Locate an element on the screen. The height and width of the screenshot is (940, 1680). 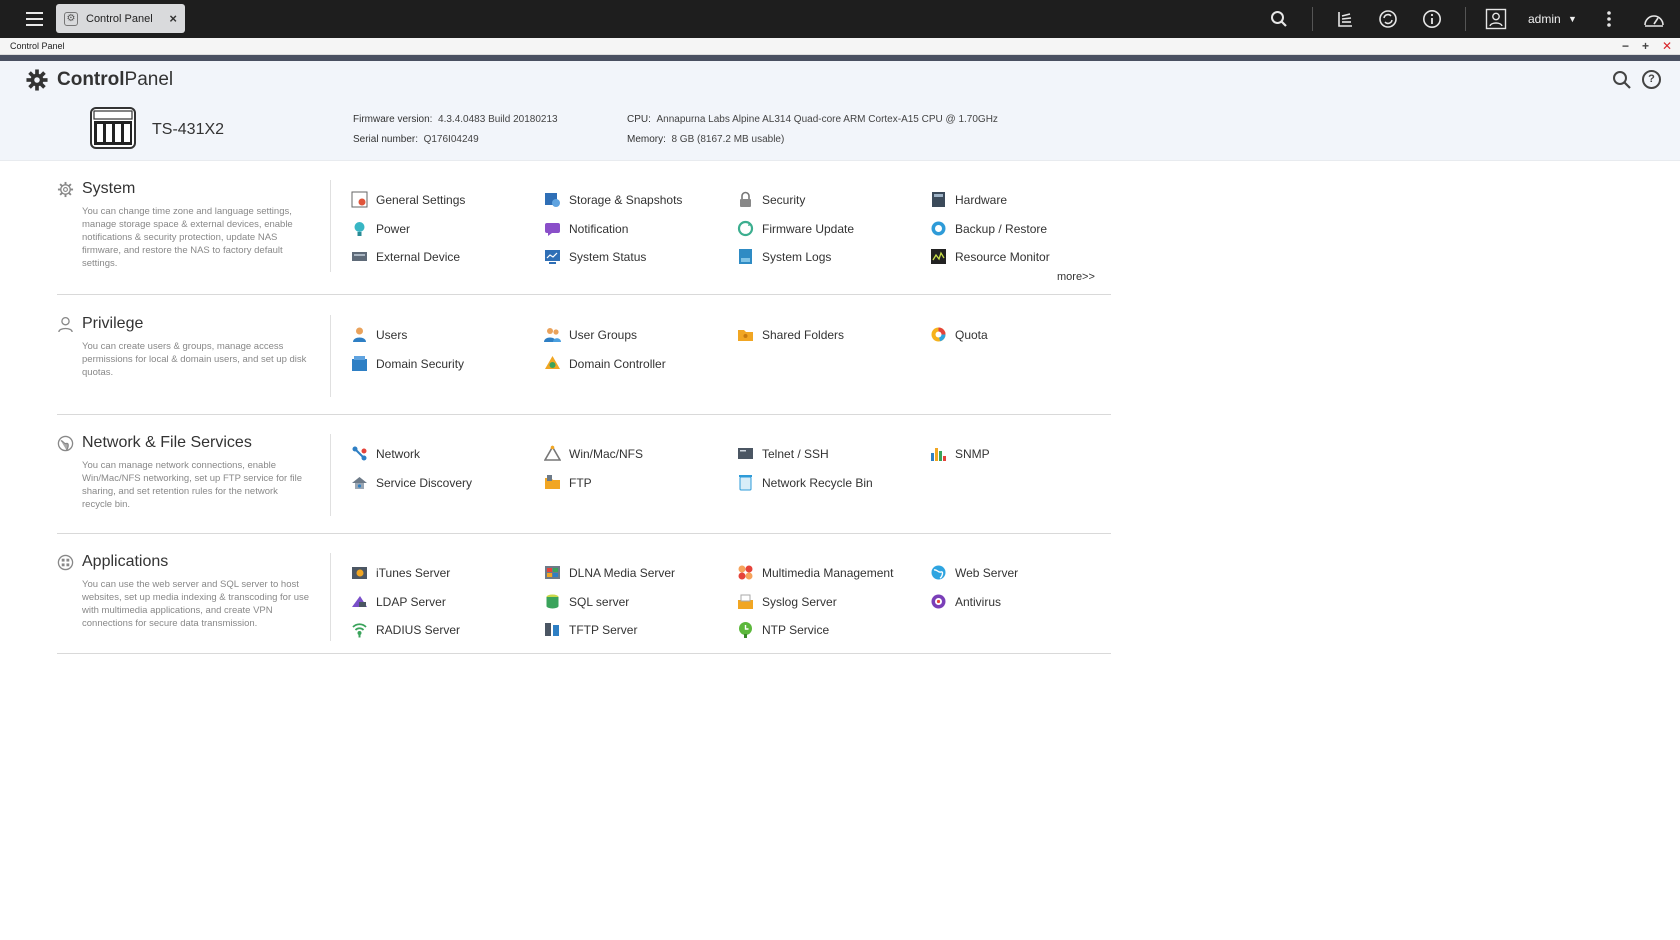
hardware-icon is located at coordinates (938, 199).